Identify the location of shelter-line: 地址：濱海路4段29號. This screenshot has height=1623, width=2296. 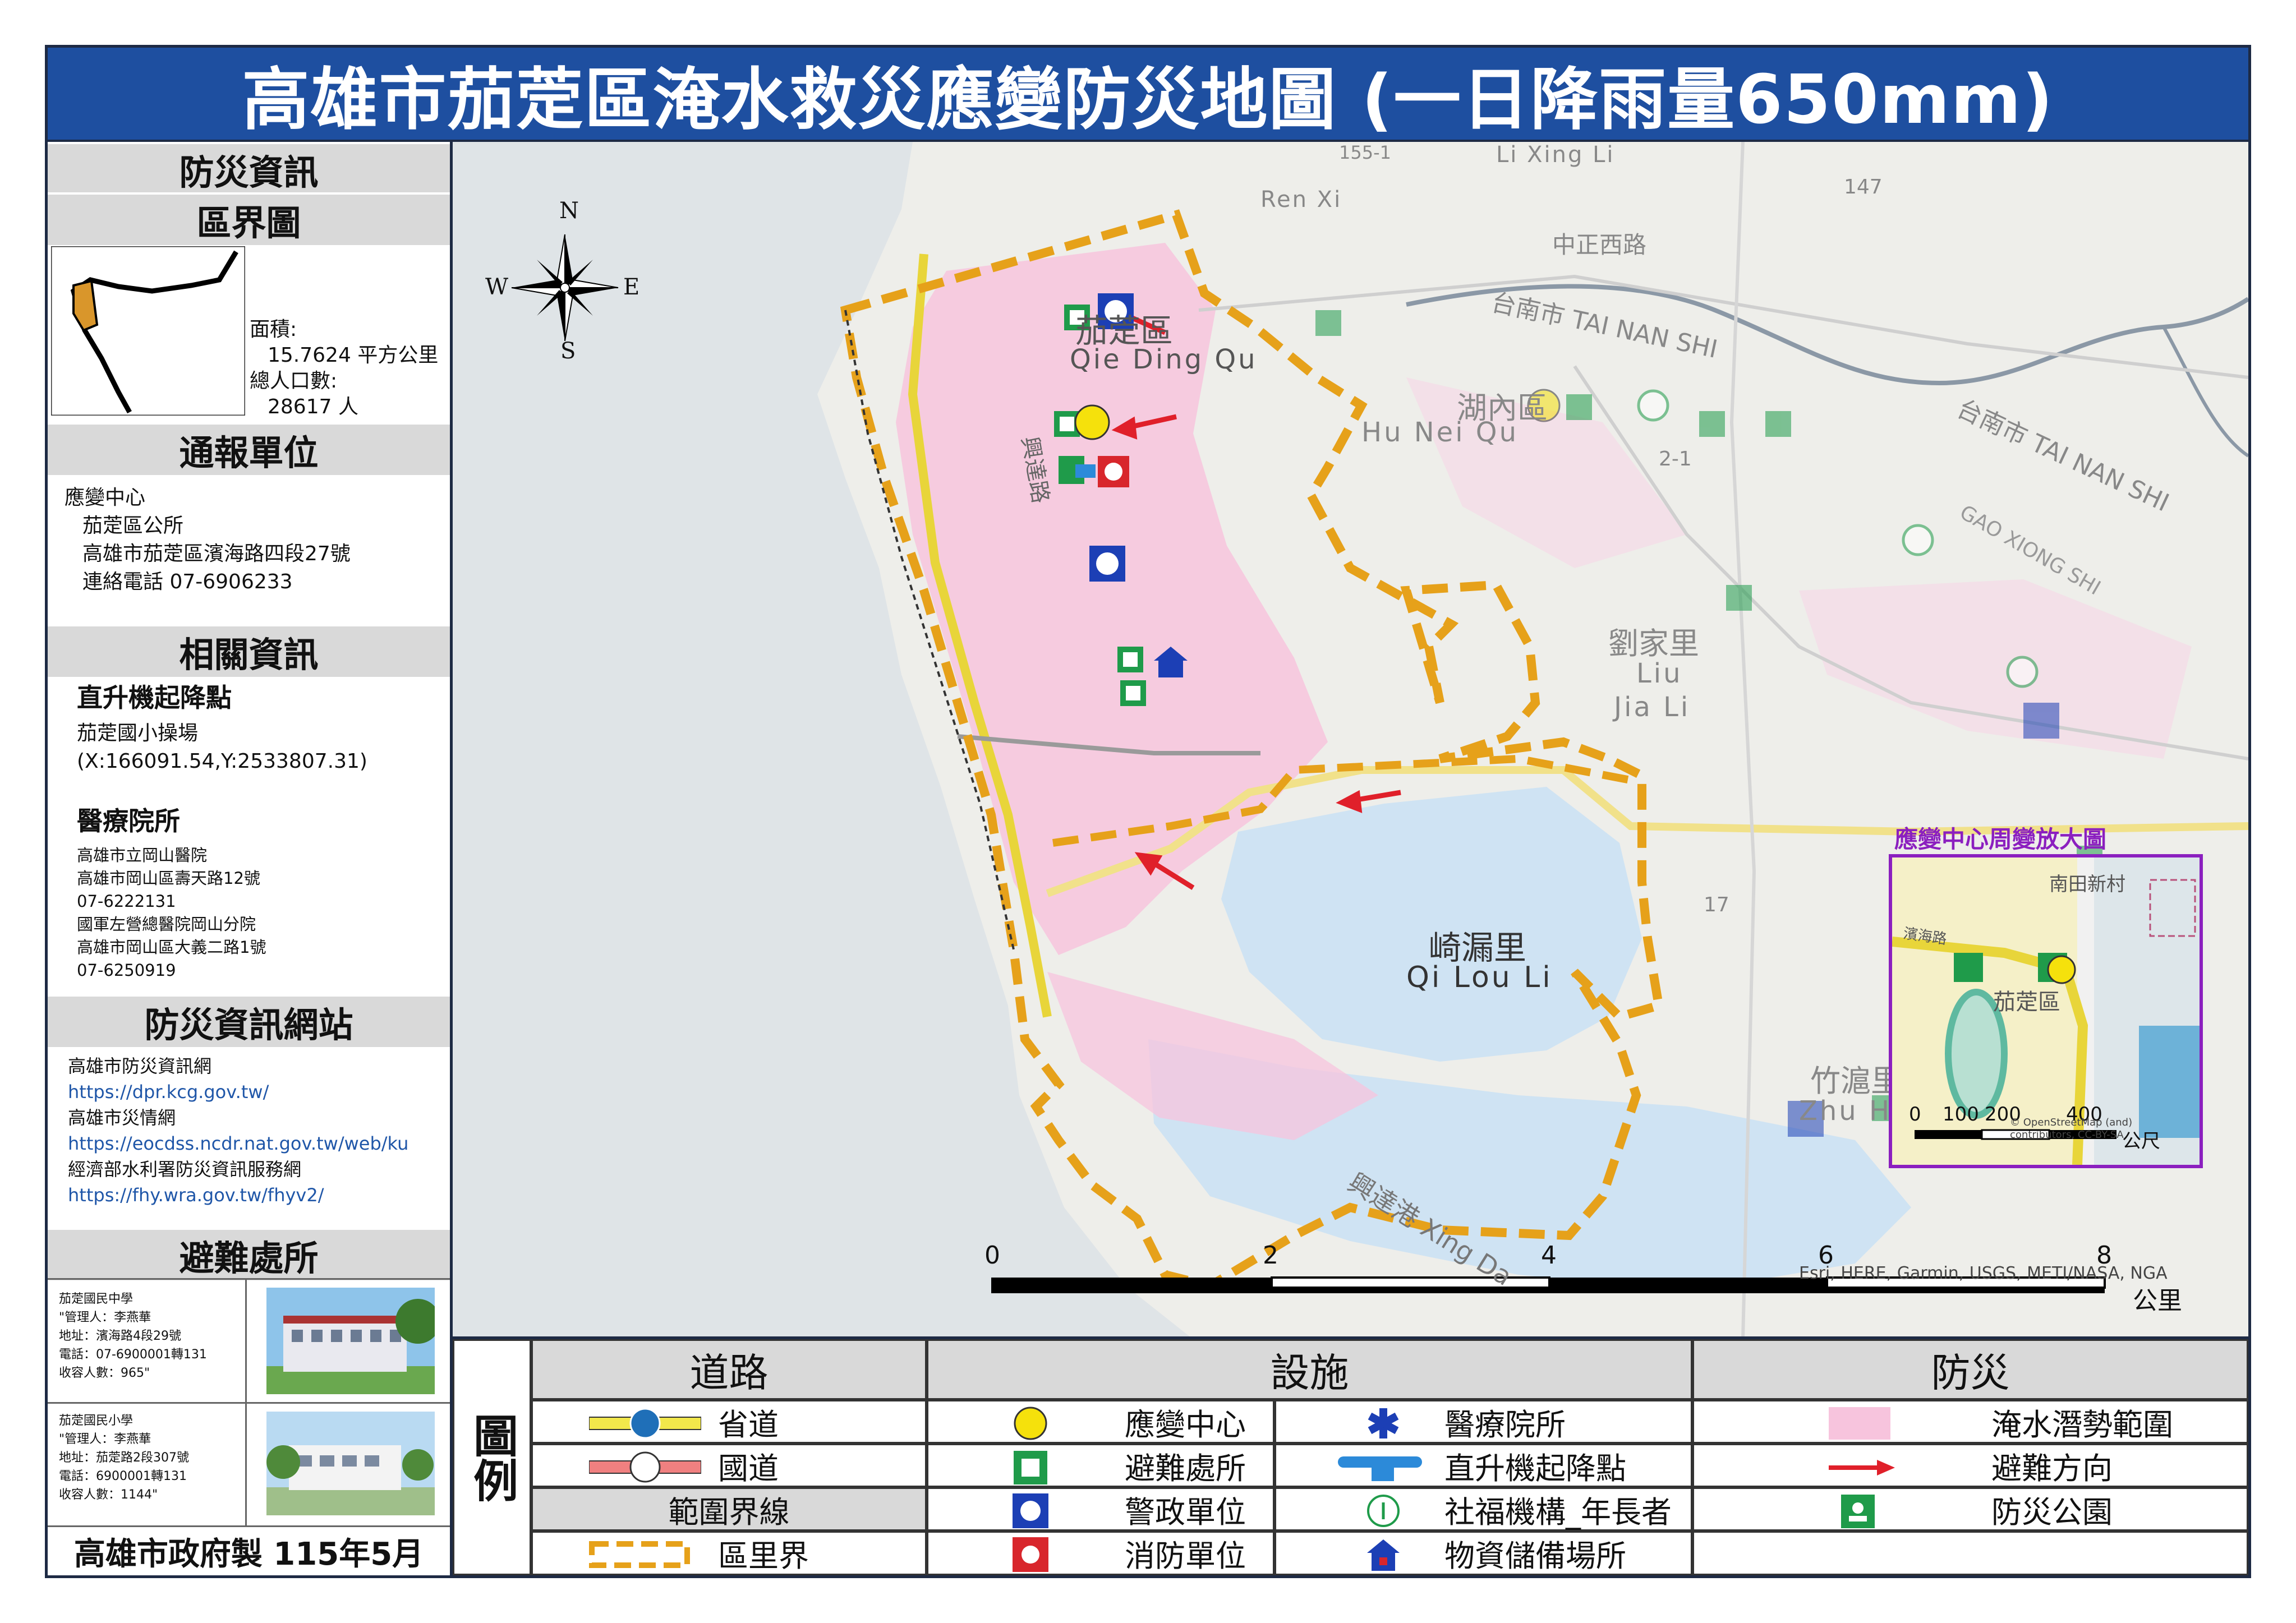
(120, 1336).